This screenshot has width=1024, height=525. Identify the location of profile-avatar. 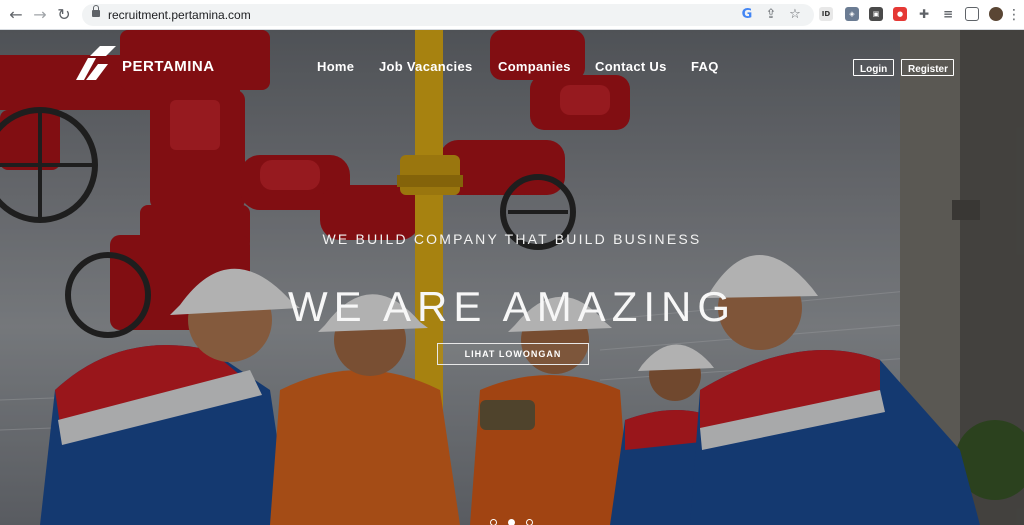
(996, 14).